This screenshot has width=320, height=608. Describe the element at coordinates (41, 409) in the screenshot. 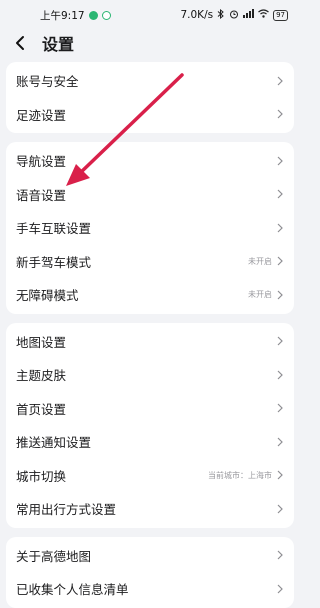

I see `row-label: 首页设置` at that location.